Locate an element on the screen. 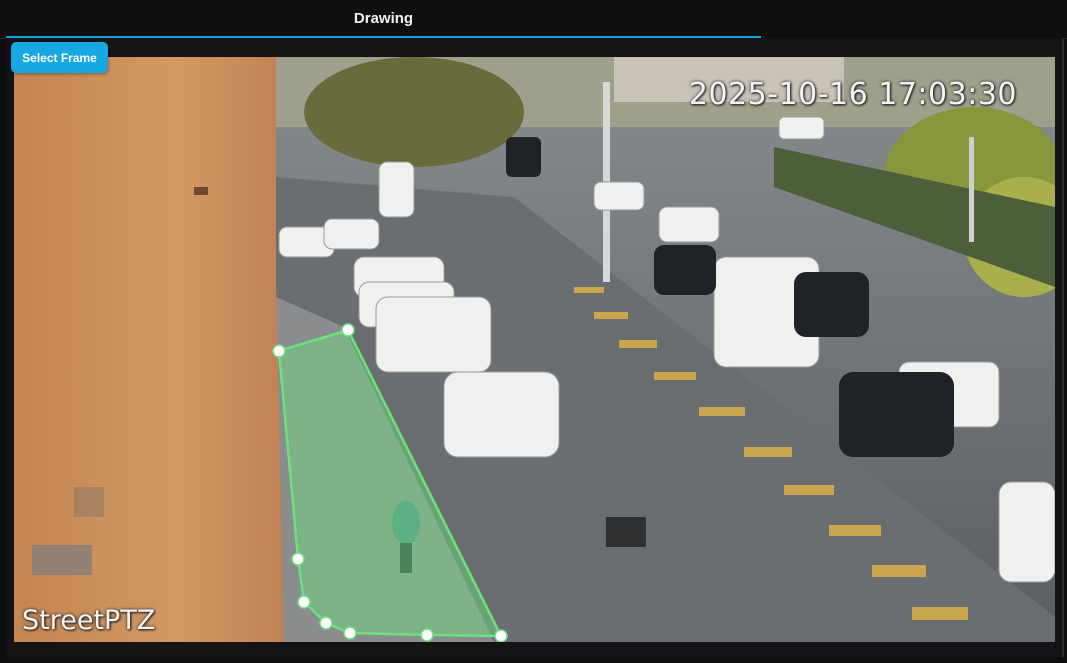 The height and width of the screenshot is (663, 1067). tab-drawing: Drawing is located at coordinates (383, 19).